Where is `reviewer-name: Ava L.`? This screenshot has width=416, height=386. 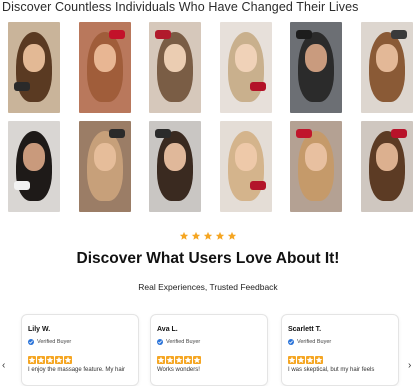 reviewer-name: Ava L. is located at coordinates (167, 329).